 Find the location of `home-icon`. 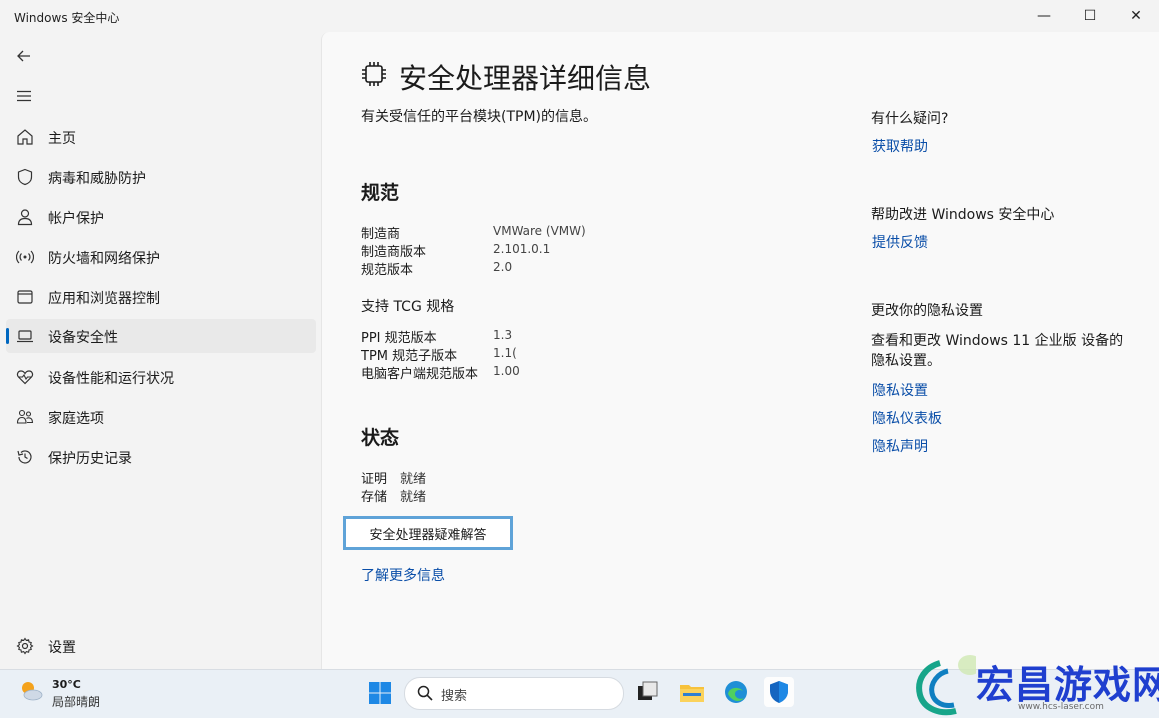

home-icon is located at coordinates (25, 137).